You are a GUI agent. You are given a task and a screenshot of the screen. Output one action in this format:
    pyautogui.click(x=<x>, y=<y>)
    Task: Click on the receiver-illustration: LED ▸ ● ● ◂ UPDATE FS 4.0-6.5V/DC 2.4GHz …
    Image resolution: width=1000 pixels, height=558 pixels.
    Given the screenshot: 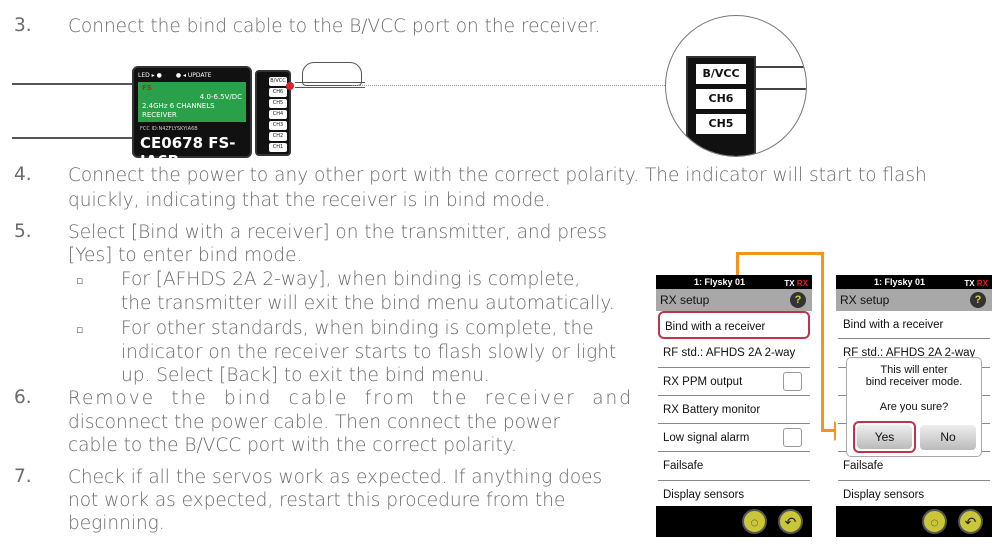 What is the action you would take?
    pyautogui.click(x=188, y=115)
    